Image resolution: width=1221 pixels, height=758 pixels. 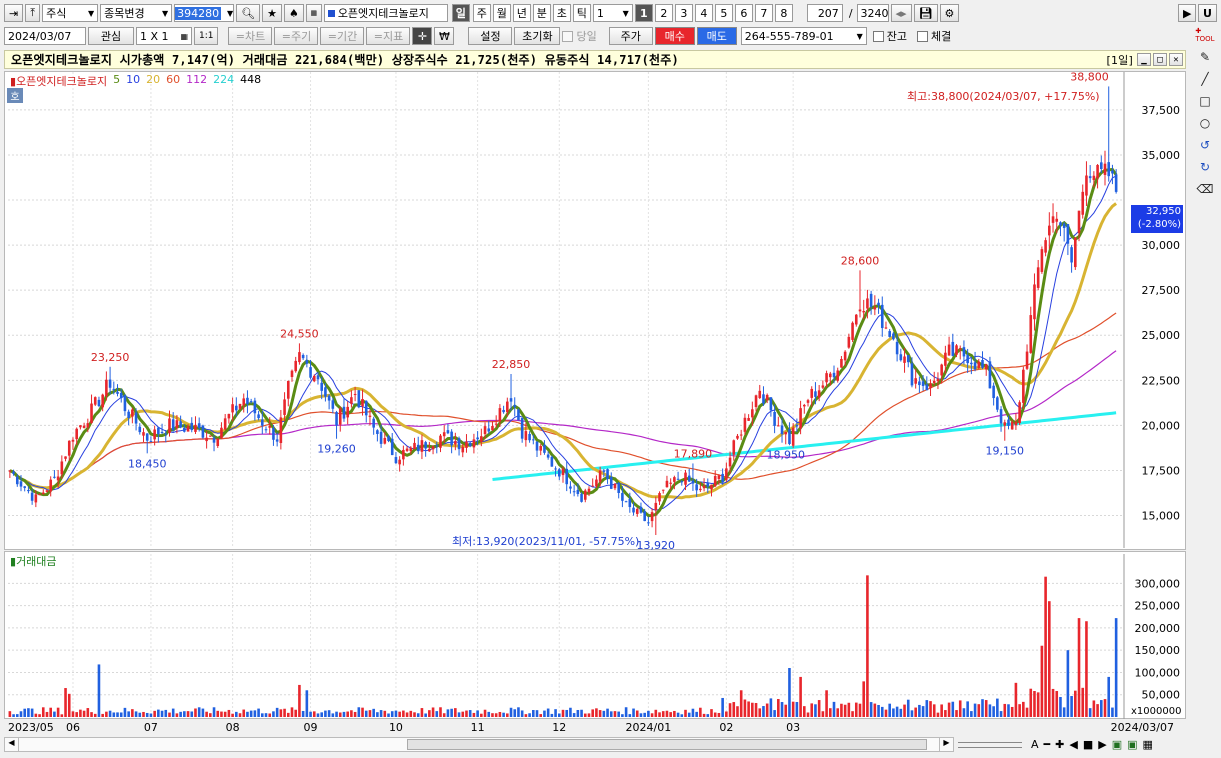 I want to click on bottom-scrollbar: ◀ ▶, so click(x=479, y=744).